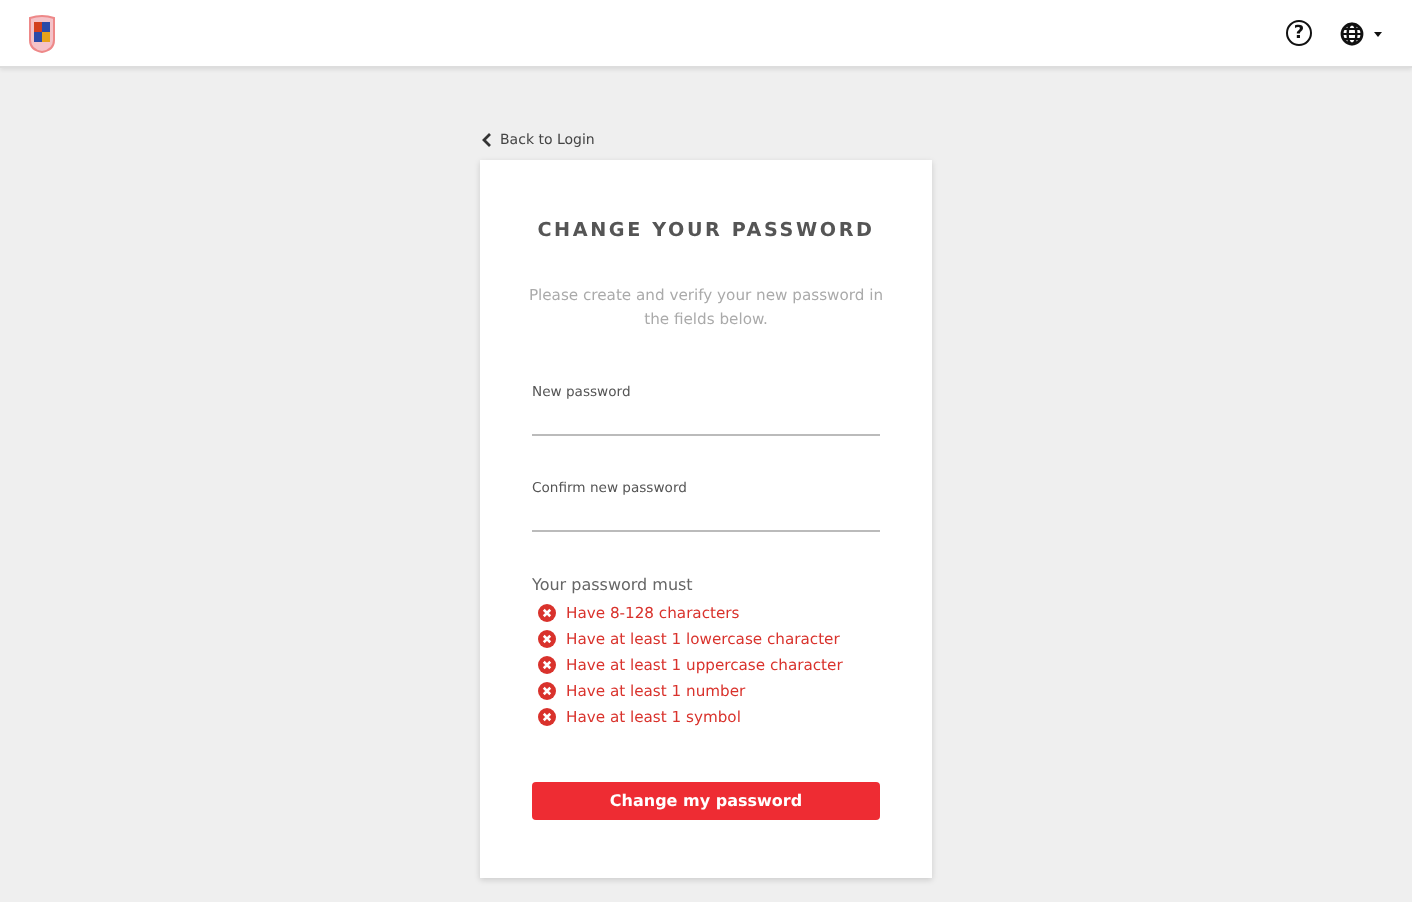 The image size is (1412, 902). What do you see at coordinates (42, 33) in the screenshot?
I see `crest-logo` at bounding box center [42, 33].